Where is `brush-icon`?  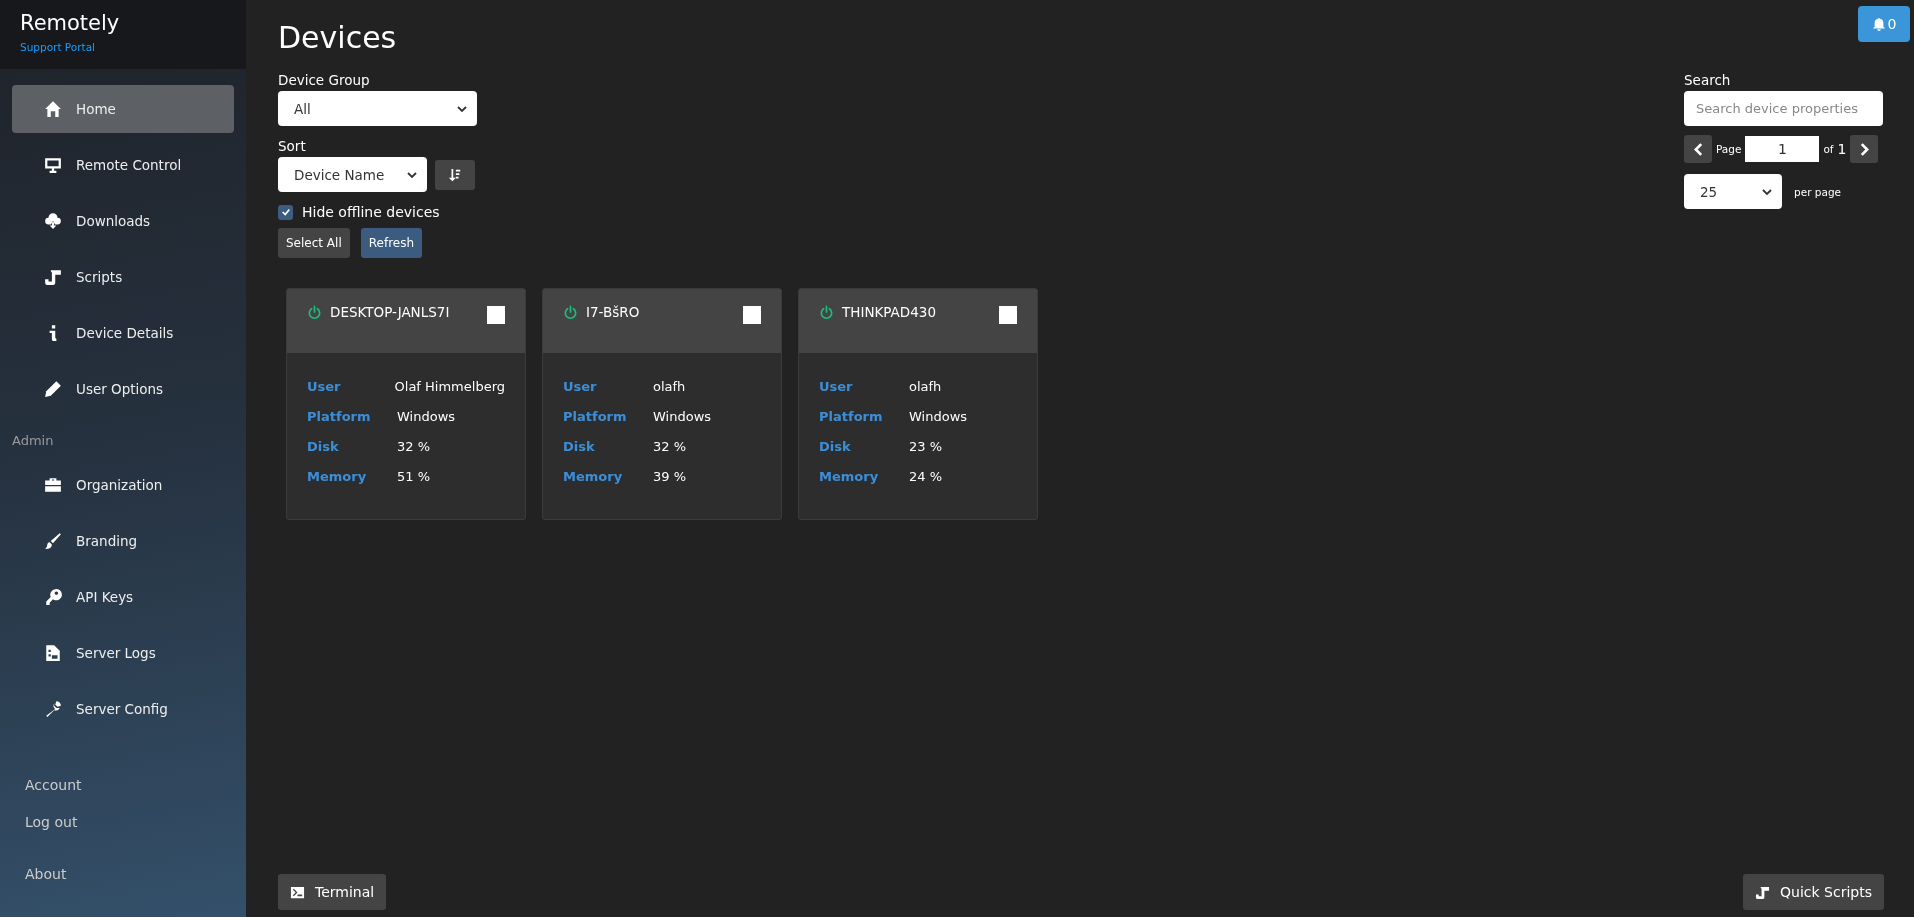 brush-icon is located at coordinates (53, 541).